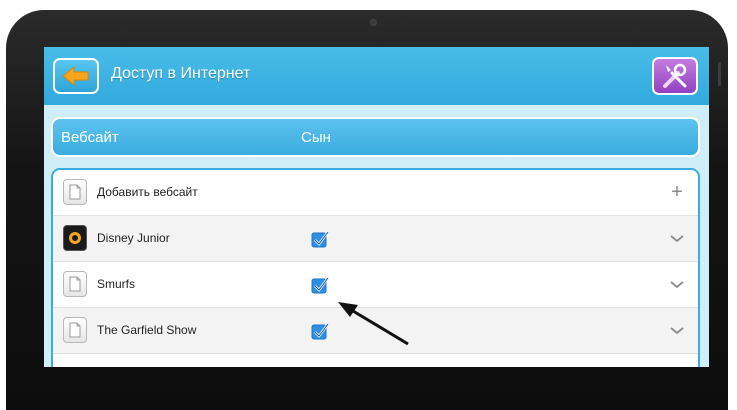 Image resolution: width=737 pixels, height=410 pixels. I want to click on back-button, so click(76, 76).